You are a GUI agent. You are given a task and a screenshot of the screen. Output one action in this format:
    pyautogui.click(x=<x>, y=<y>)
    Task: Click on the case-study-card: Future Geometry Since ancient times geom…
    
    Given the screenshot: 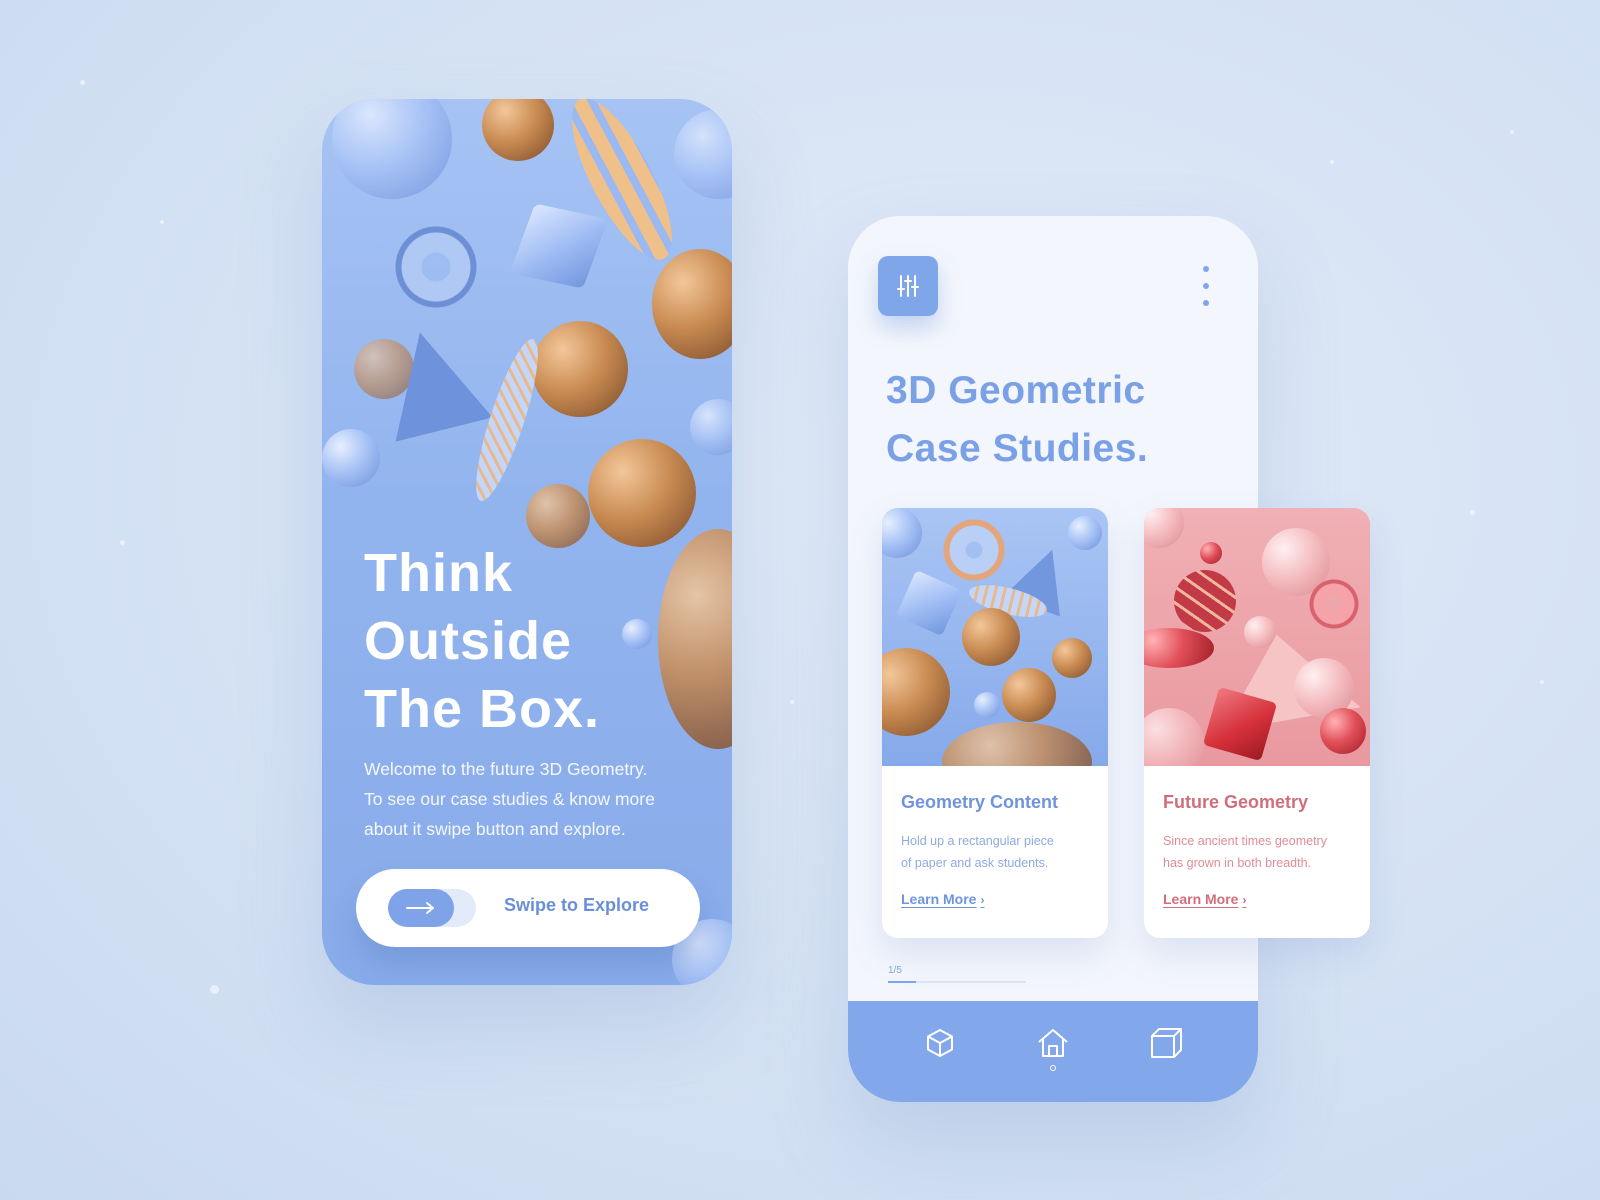 What is the action you would take?
    pyautogui.click(x=1257, y=723)
    